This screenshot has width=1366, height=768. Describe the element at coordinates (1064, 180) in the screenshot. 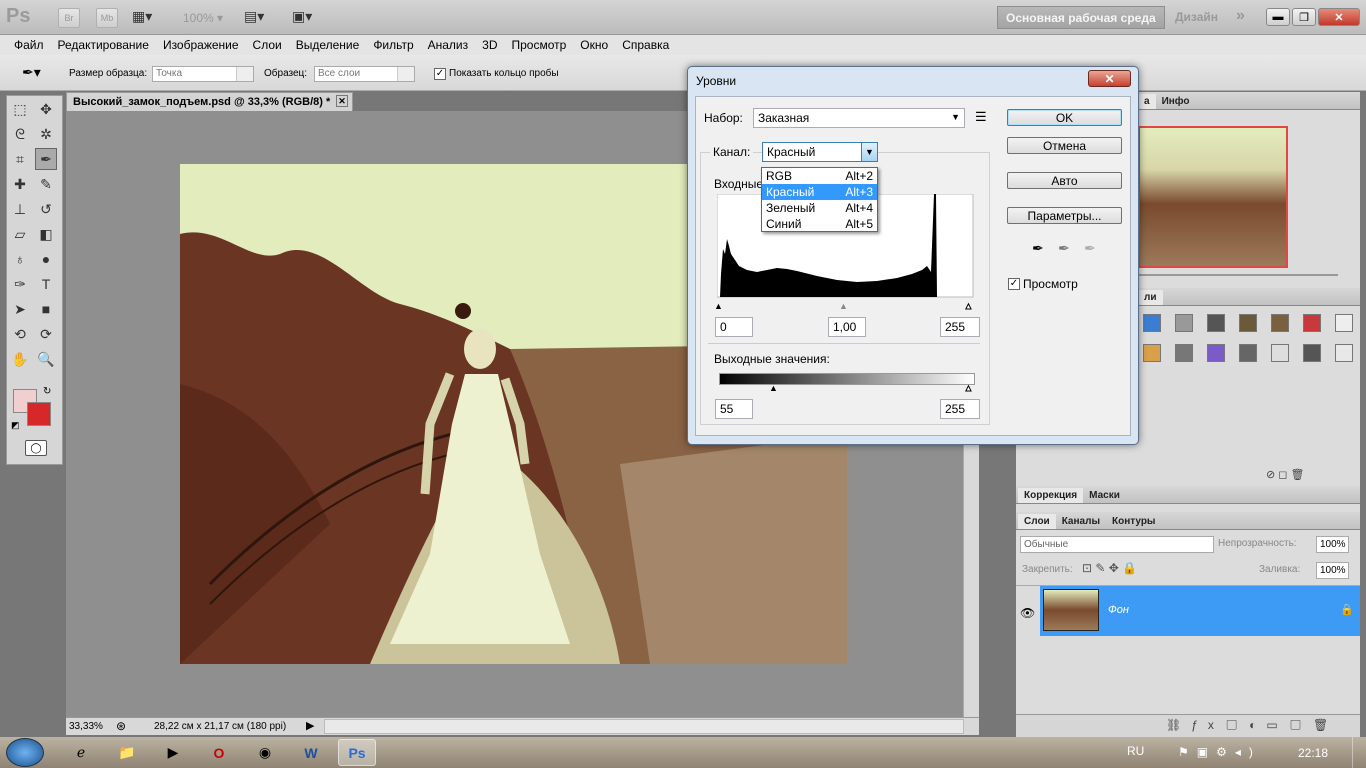

I see `auto-button: Авто` at that location.